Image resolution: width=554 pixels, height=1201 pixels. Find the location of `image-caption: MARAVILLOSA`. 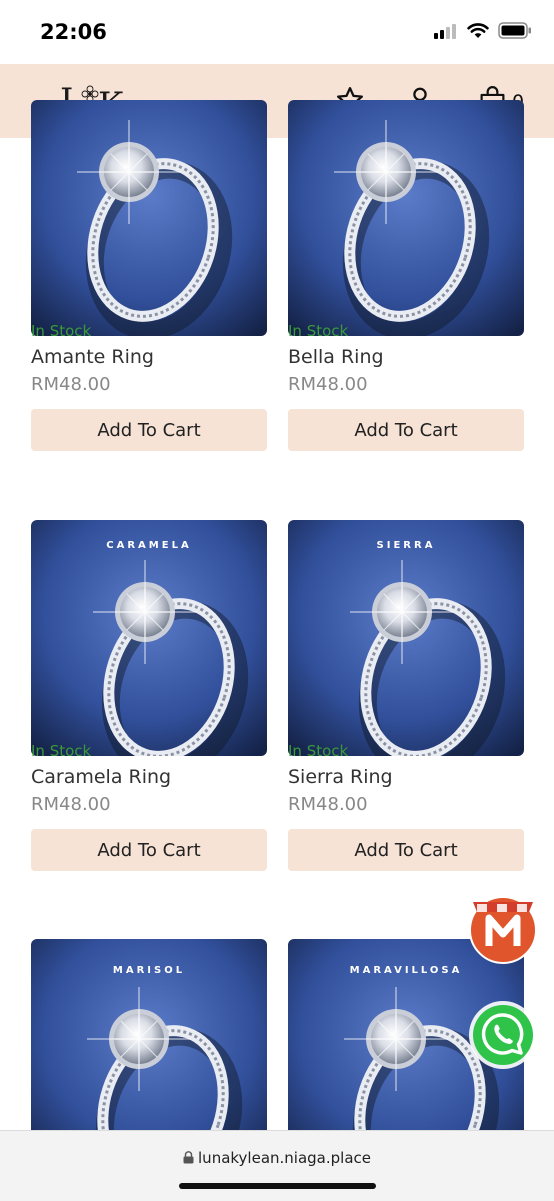

image-caption: MARAVILLOSA is located at coordinates (406, 970).